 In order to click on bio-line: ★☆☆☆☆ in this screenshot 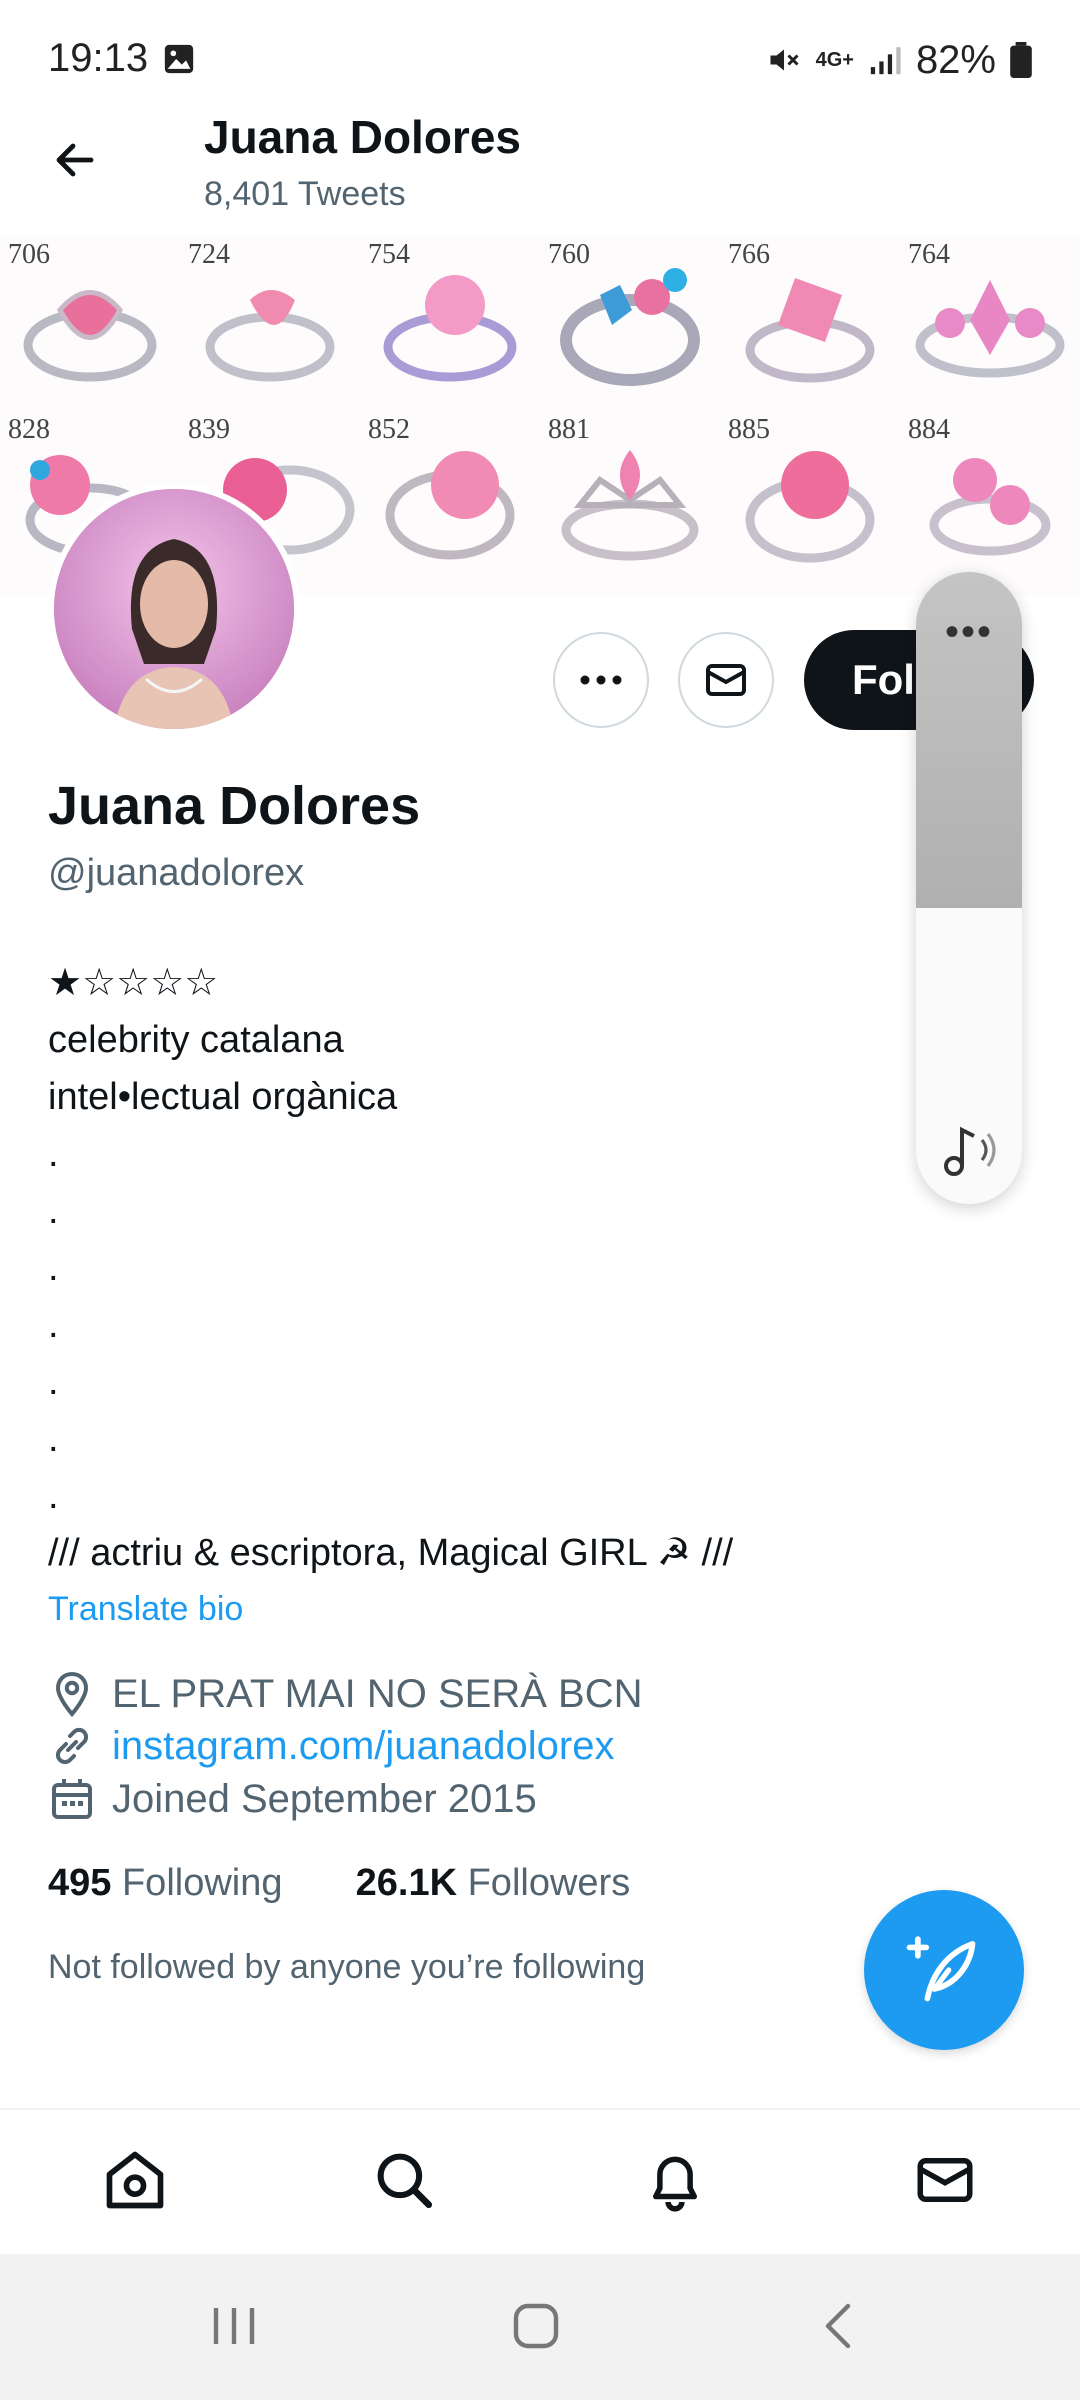, I will do `click(133, 983)`.